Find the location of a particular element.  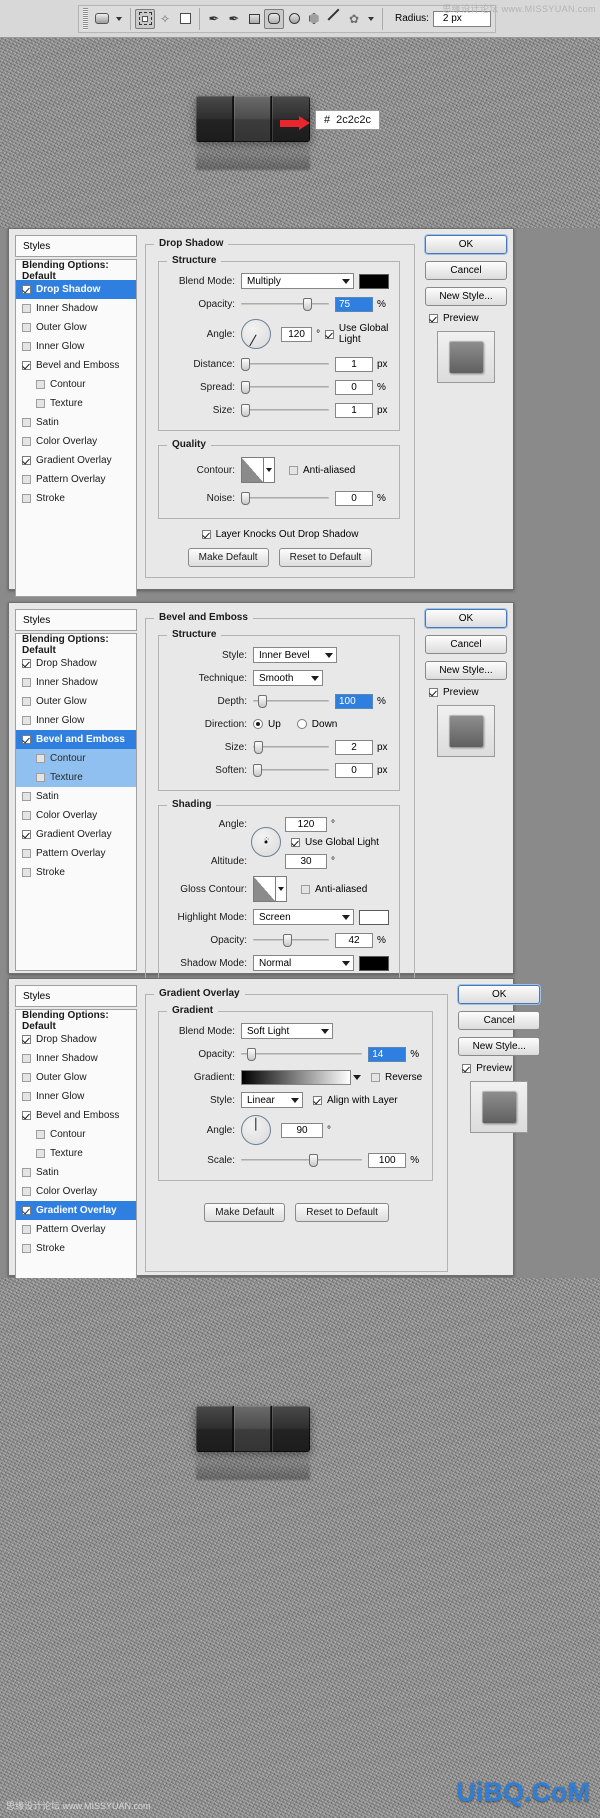

scale-input: 100 is located at coordinates (387, 1160).